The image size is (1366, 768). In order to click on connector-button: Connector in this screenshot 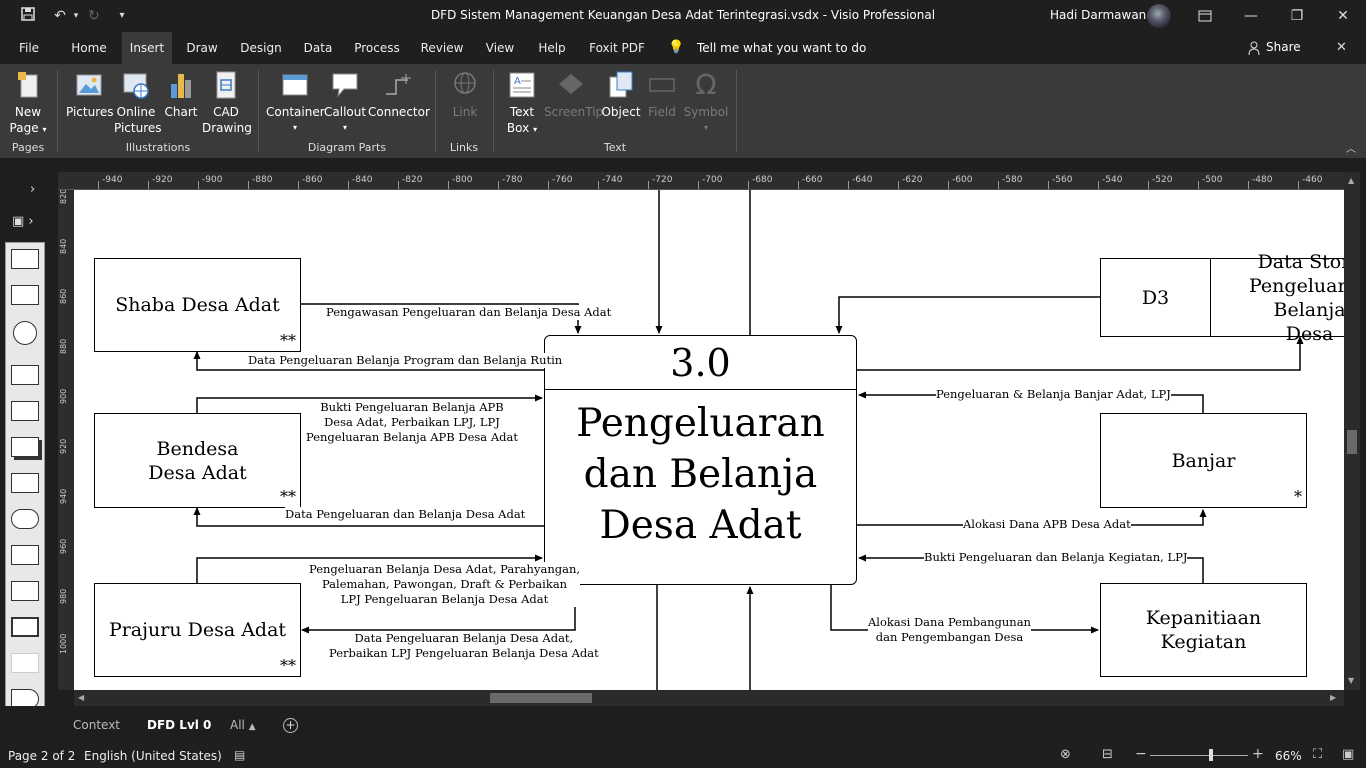, I will do `click(399, 95)`.